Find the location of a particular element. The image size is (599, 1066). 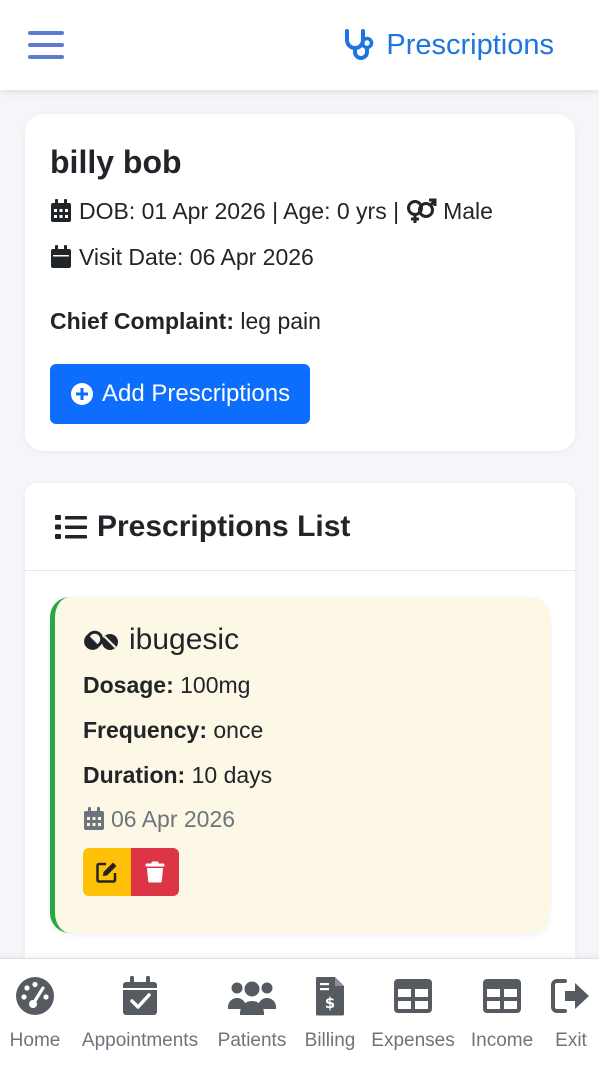

nav-item-home: Home is located at coordinates (35, 1012).